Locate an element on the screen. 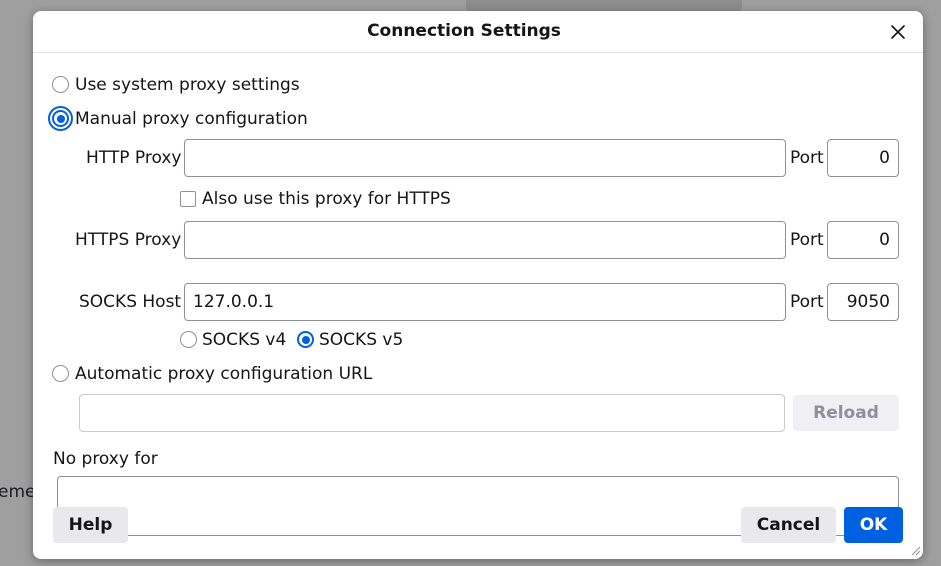  reload-button: Reload is located at coordinates (846, 413).